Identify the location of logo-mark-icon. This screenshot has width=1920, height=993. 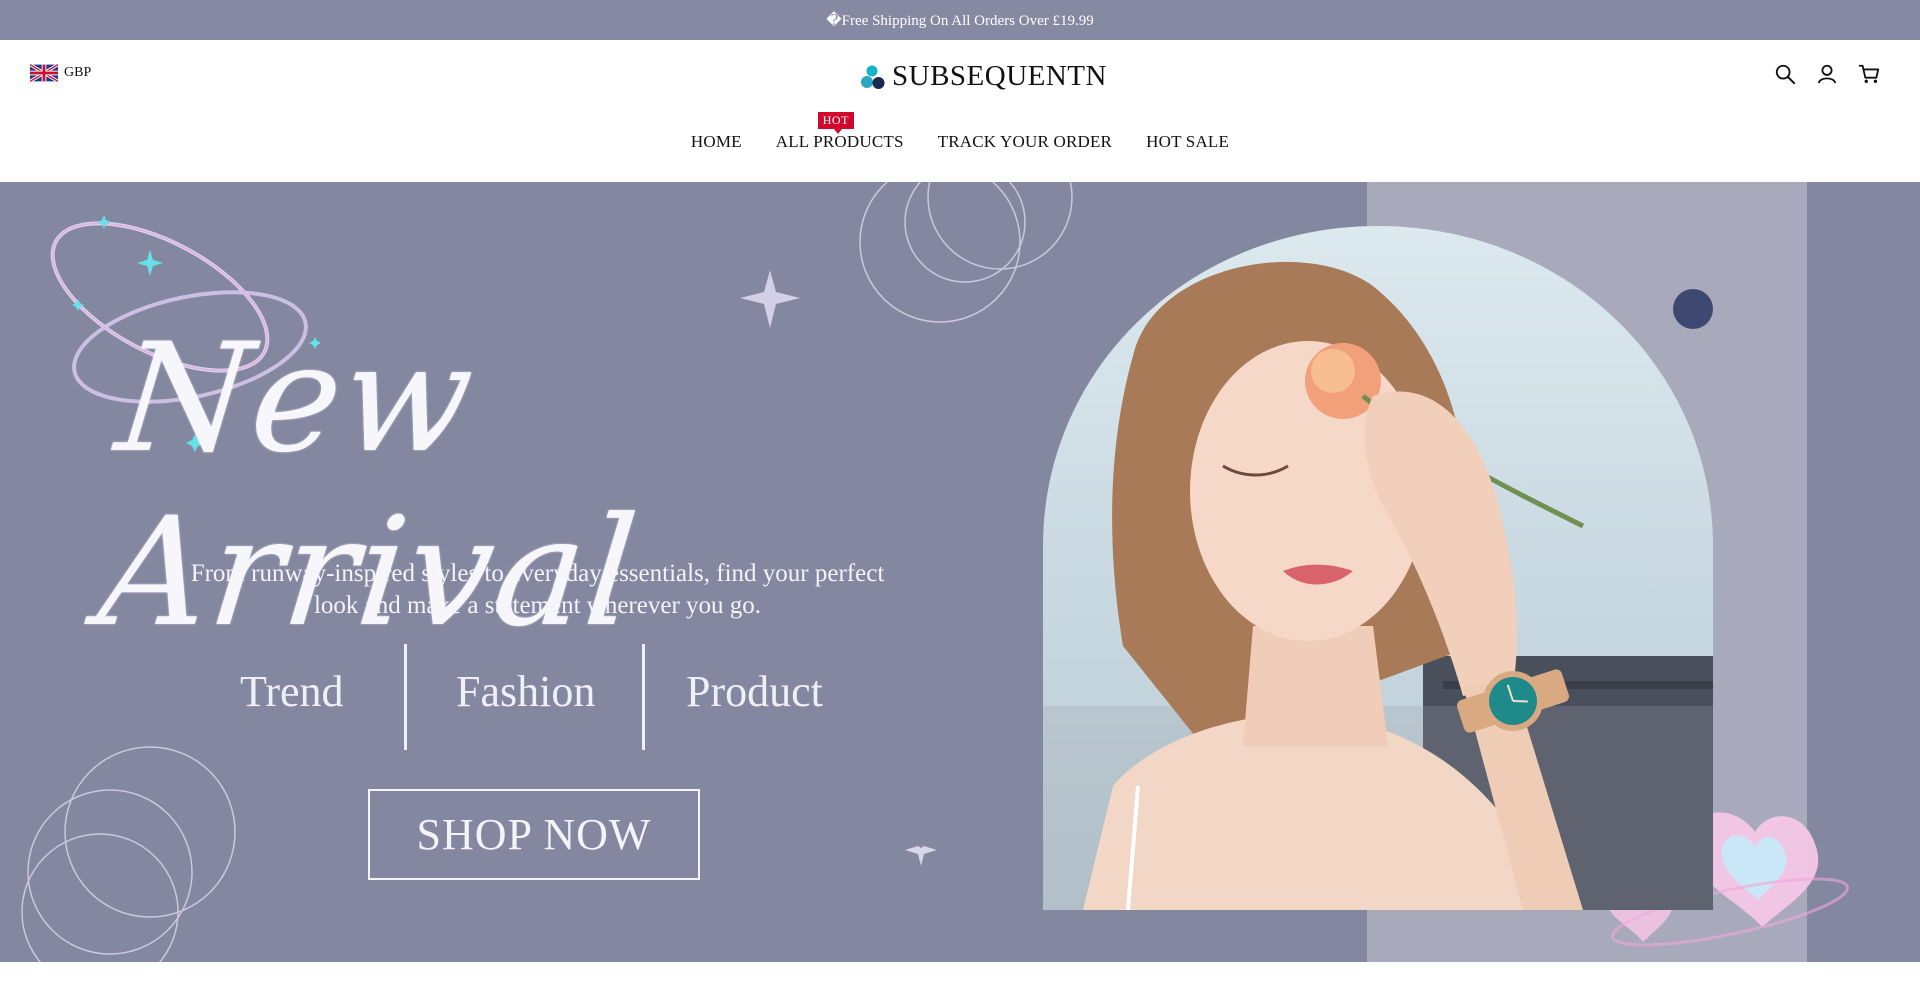
(873, 77).